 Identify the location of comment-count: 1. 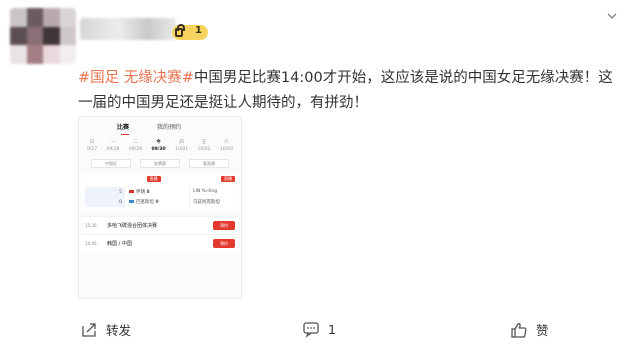
(332, 329).